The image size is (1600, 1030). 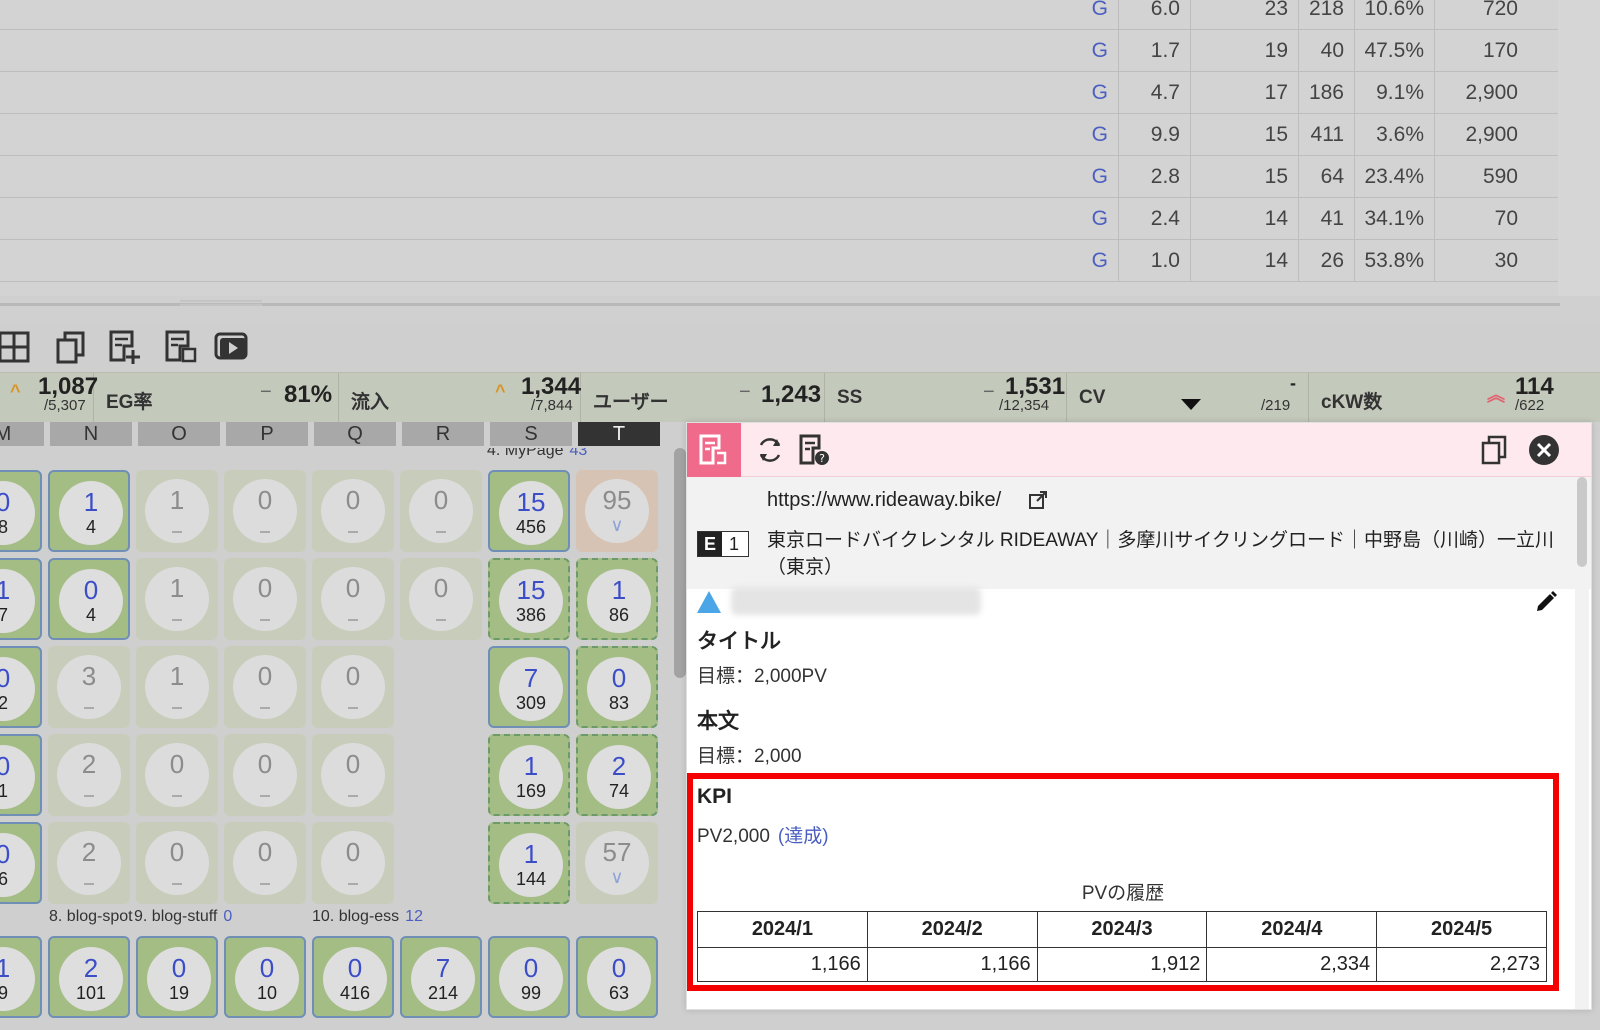 I want to click on table-row: G 2.8 15 64 23.4% 590, so click(x=779, y=176).